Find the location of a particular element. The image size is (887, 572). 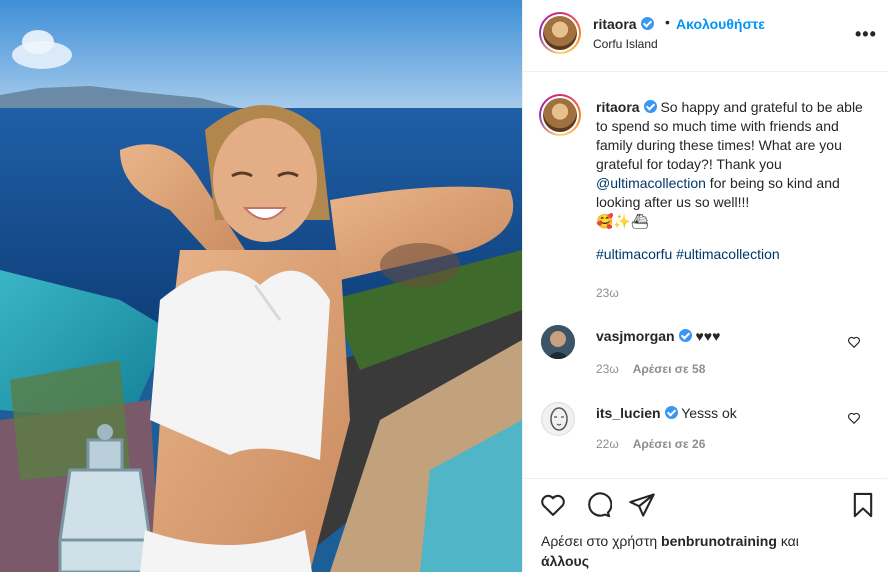

follow-button: Ακολουθήστε is located at coordinates (720, 24).